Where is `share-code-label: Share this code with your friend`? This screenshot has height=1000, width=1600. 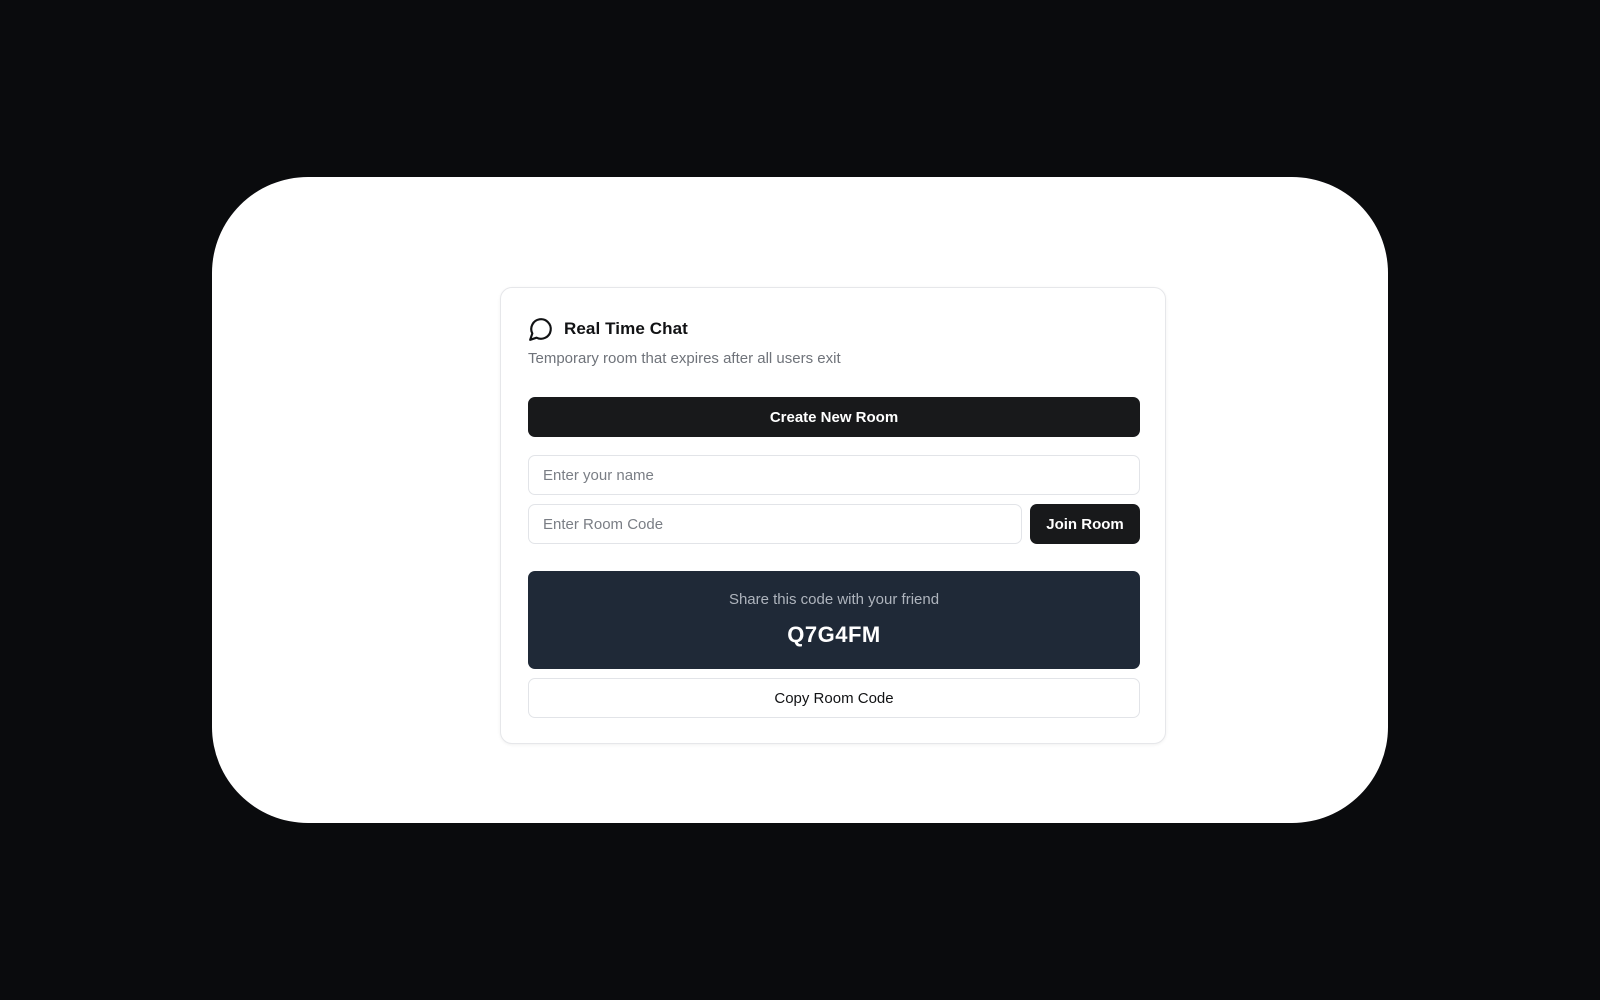
share-code-label: Share this code with your friend is located at coordinates (834, 599).